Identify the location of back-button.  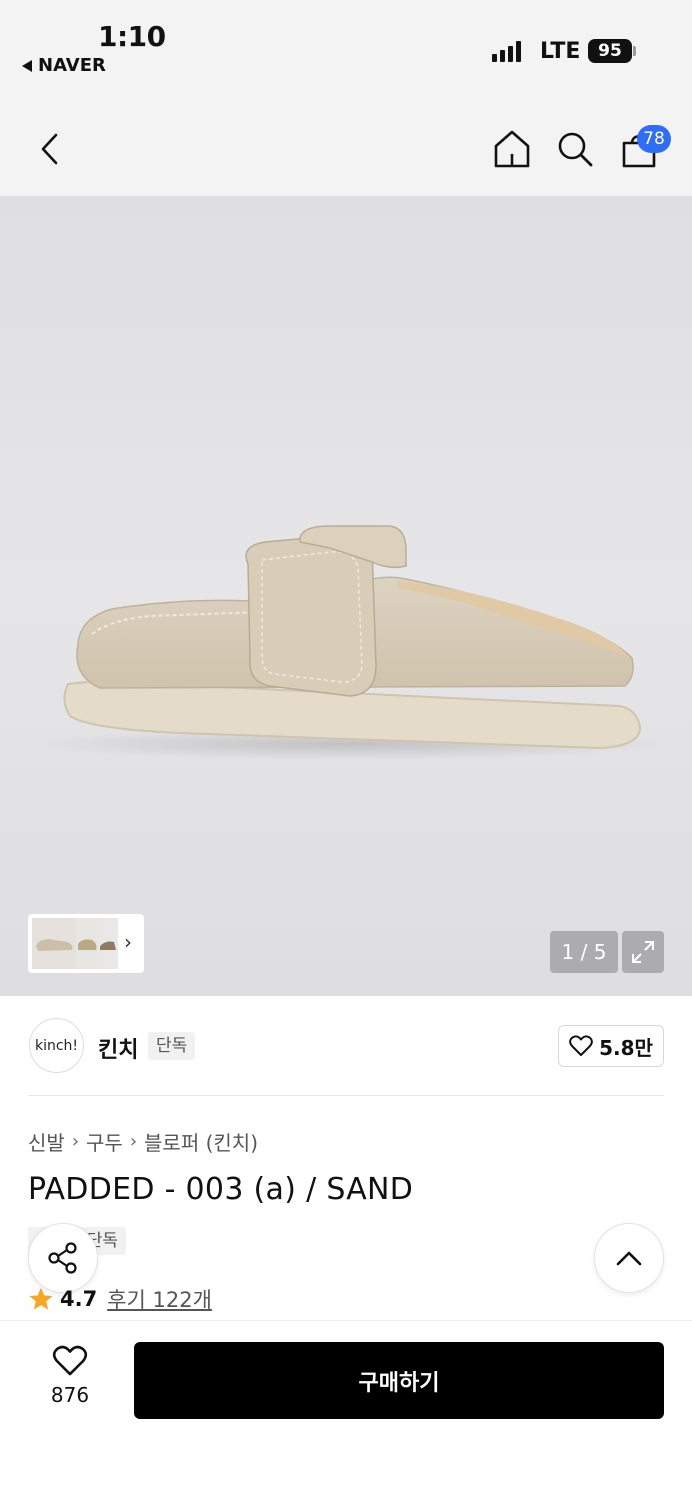
(50, 149).